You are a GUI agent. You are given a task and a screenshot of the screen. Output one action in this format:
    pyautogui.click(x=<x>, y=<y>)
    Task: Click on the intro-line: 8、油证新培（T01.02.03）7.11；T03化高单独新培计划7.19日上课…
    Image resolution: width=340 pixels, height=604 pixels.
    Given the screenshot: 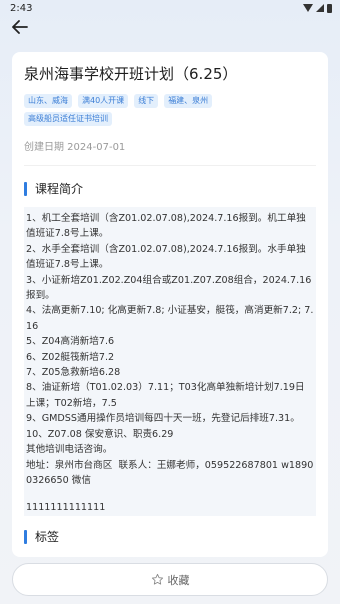 What is the action you would take?
    pyautogui.click(x=165, y=395)
    